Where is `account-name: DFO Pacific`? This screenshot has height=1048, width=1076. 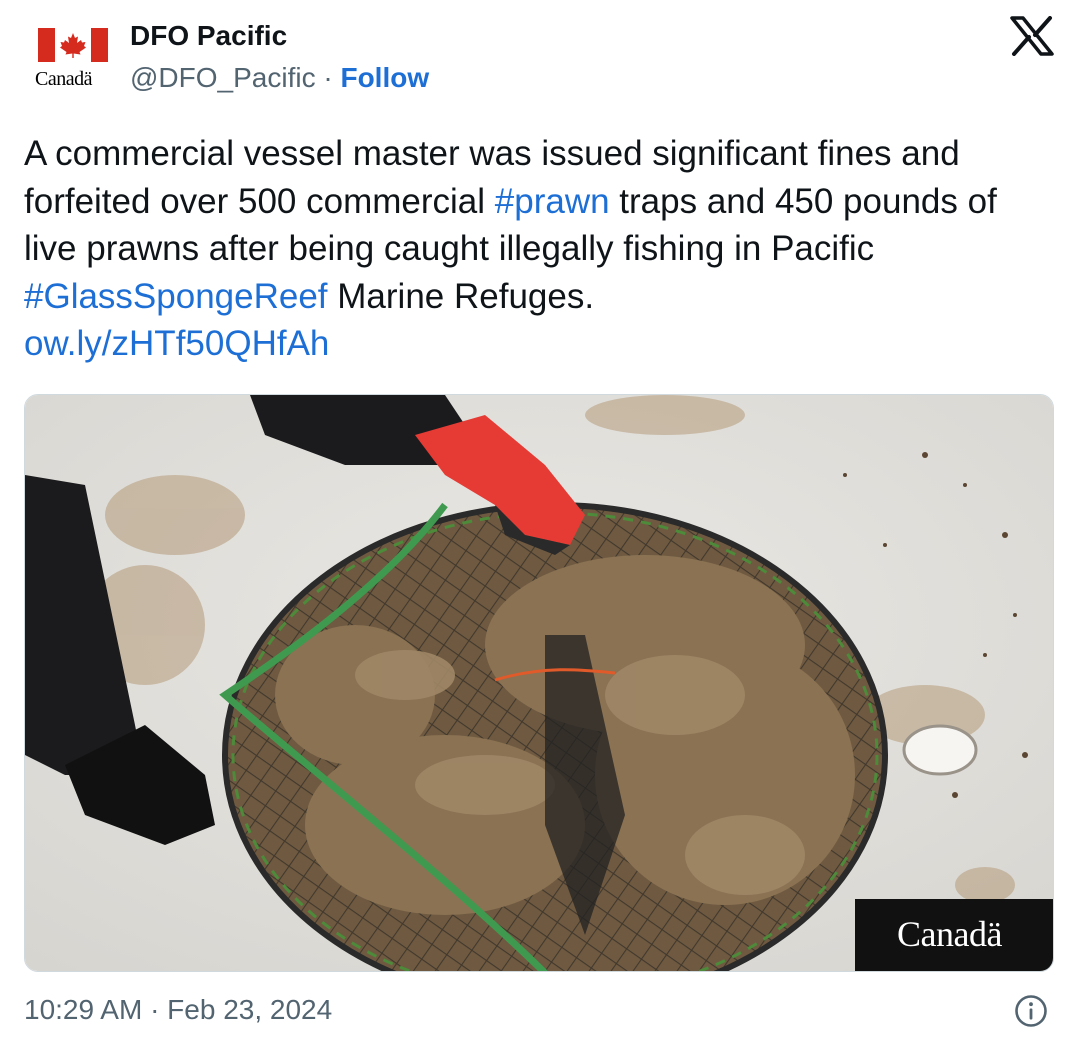
account-name: DFO Pacific is located at coordinates (208, 36).